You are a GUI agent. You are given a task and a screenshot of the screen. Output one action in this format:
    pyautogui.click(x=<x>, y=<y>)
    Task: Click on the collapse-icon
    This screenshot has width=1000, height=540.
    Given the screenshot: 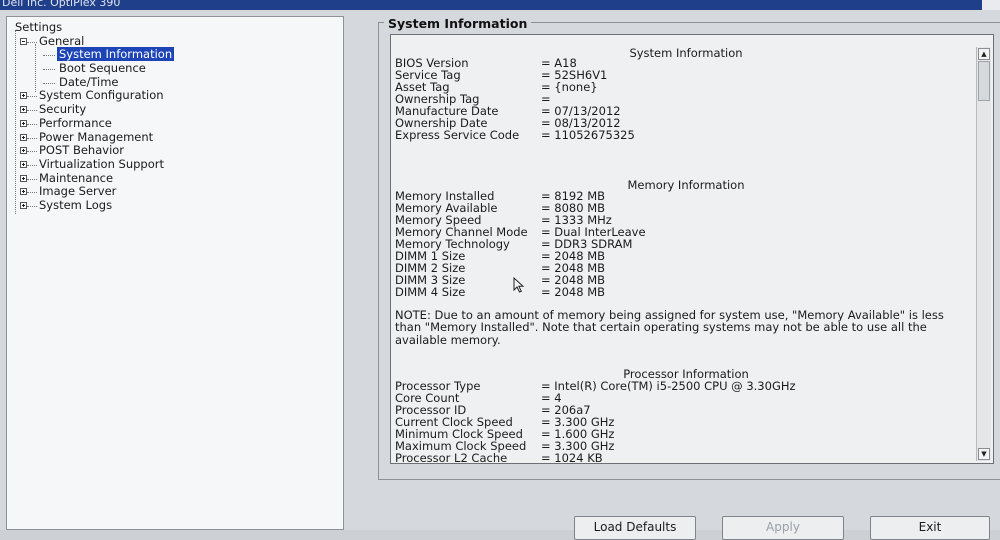 What is the action you would take?
    pyautogui.click(x=23, y=41)
    